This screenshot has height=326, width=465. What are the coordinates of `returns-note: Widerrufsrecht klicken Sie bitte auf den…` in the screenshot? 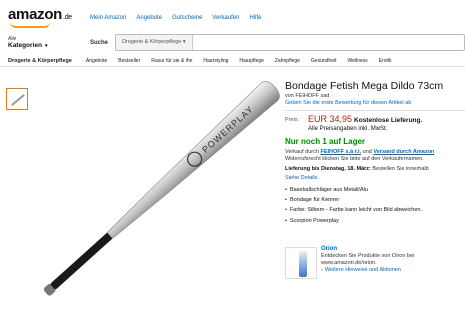 It's located at (354, 159).